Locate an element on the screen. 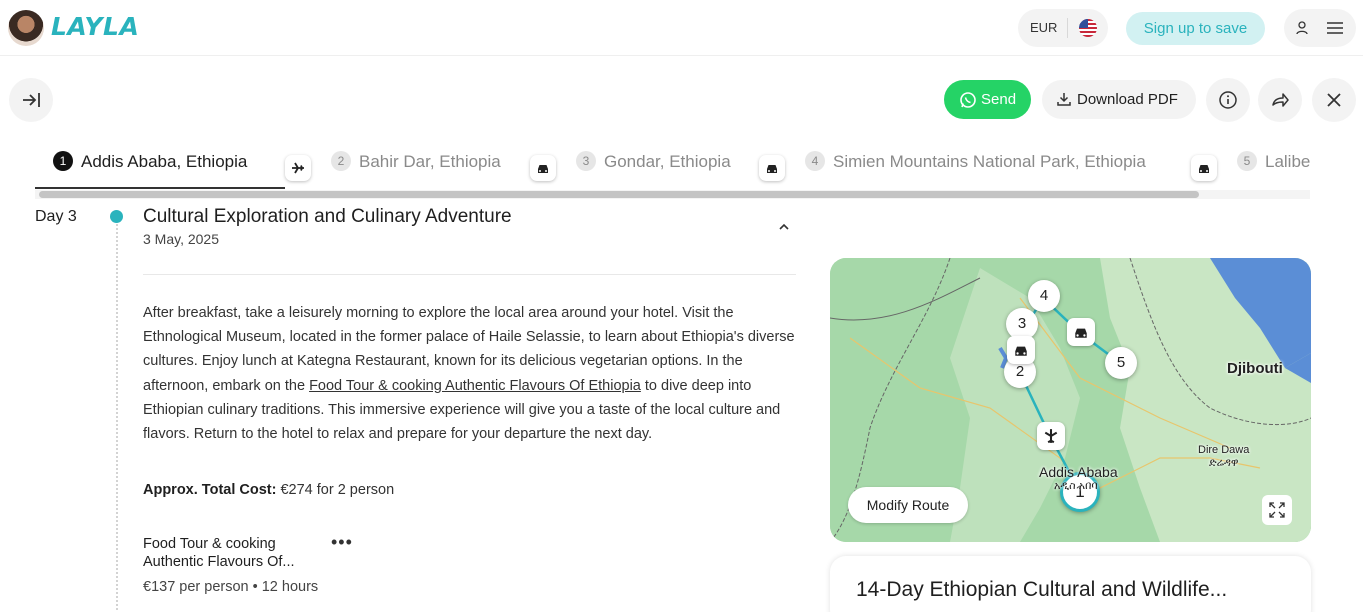  tab-label: Simien Mountains National Park, Ethiopia is located at coordinates (989, 161).